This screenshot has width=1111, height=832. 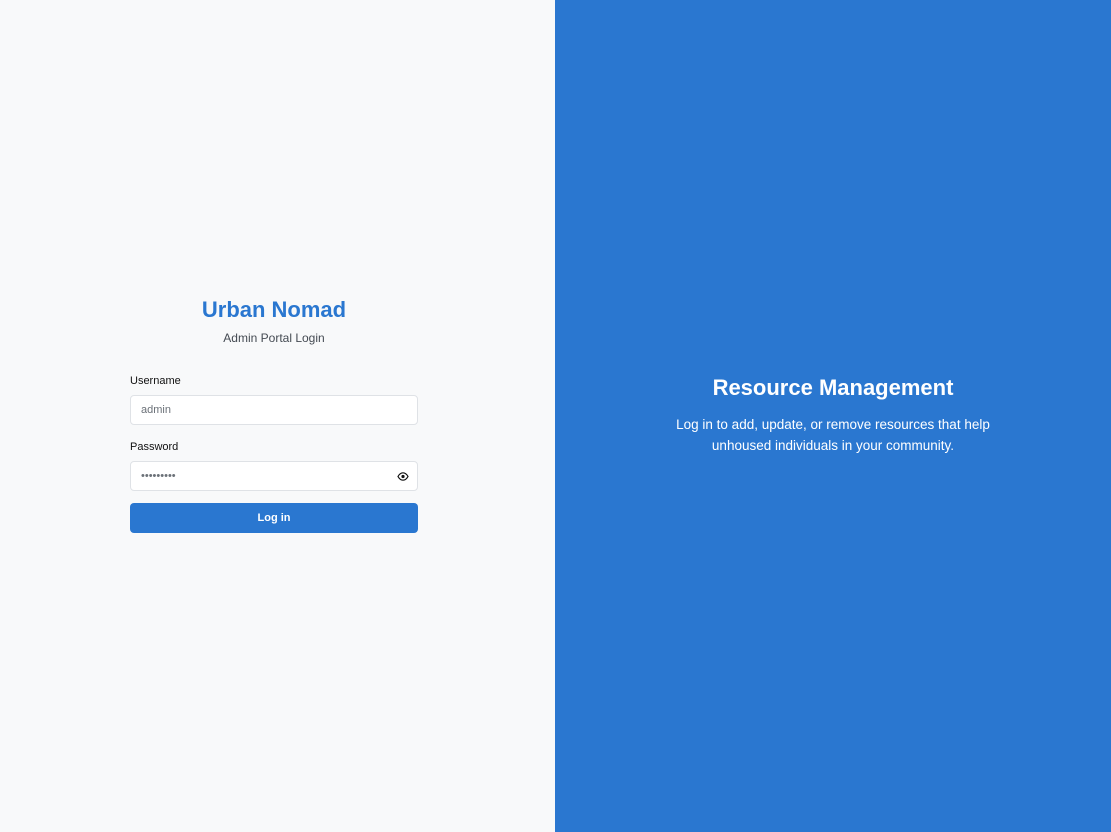 What do you see at coordinates (154, 447) in the screenshot?
I see `password-label: Password` at bounding box center [154, 447].